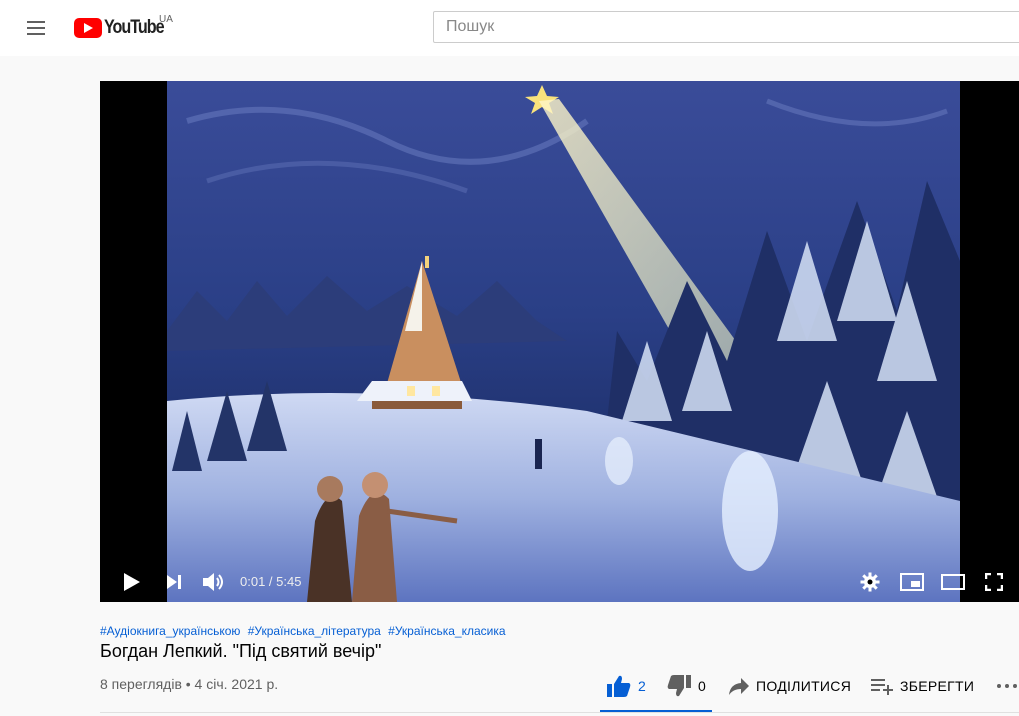 The image size is (1019, 716). I want to click on hashtag-link: #Аудіокнига_українською, so click(170, 631).